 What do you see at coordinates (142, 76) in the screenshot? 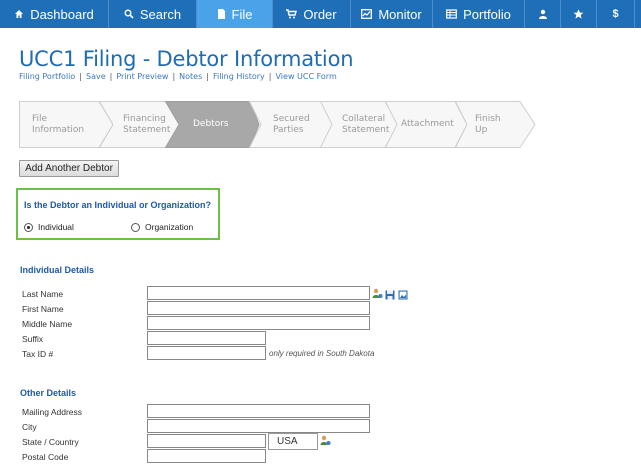
I see `link-print-preview: Print Preview` at bounding box center [142, 76].